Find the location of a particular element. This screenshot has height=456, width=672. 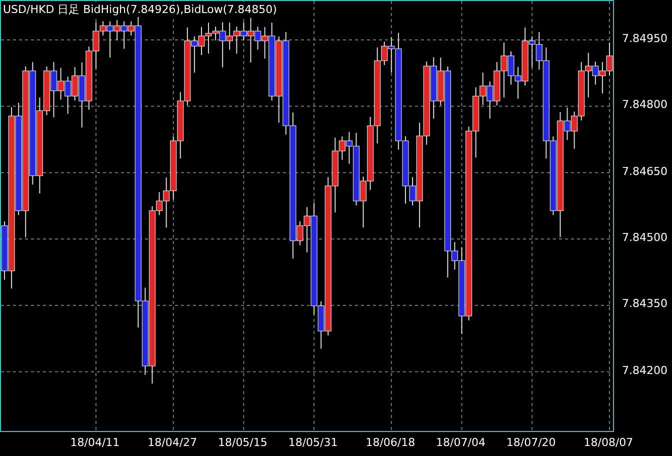

x-axis-label: 18/05/31 is located at coordinates (313, 442).